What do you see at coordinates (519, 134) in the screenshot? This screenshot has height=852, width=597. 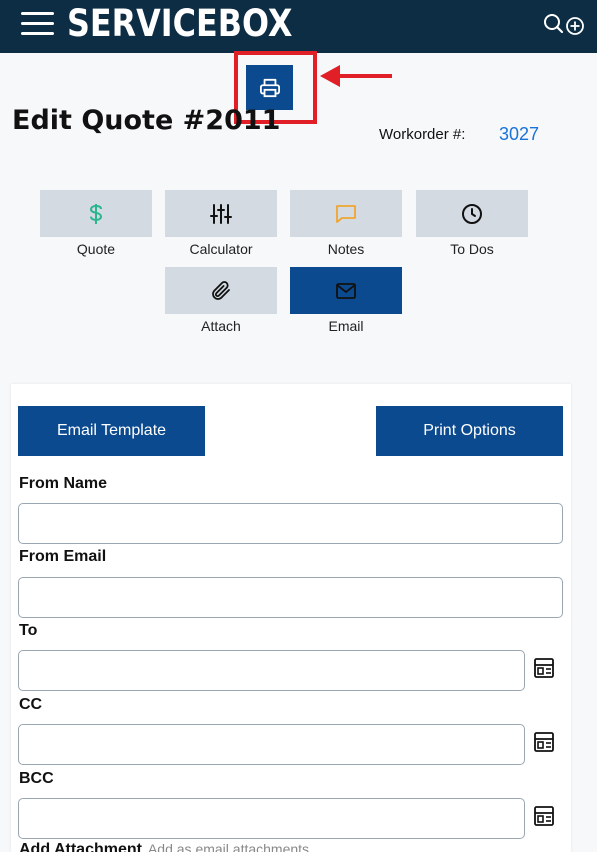 I see `workorder-link: 3027` at bounding box center [519, 134].